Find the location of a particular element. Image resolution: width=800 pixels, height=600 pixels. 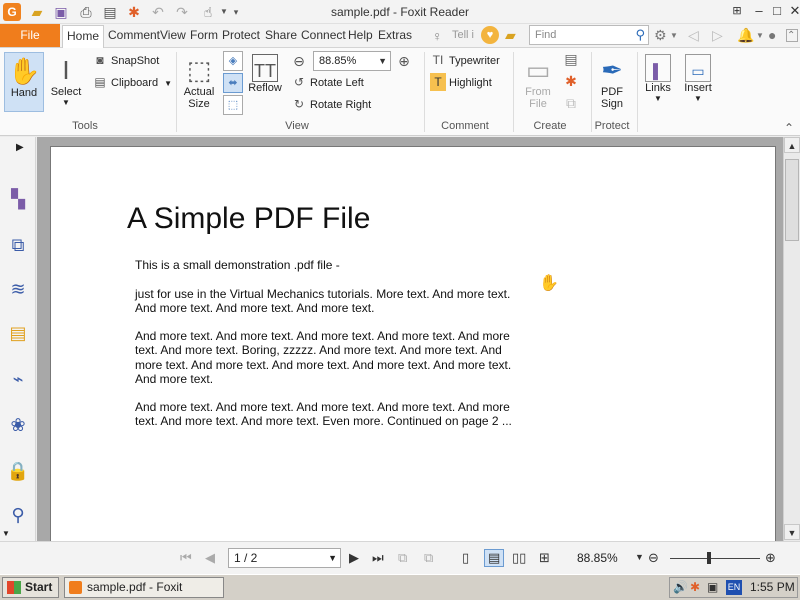

tab-home: Home is located at coordinates (83, 36).